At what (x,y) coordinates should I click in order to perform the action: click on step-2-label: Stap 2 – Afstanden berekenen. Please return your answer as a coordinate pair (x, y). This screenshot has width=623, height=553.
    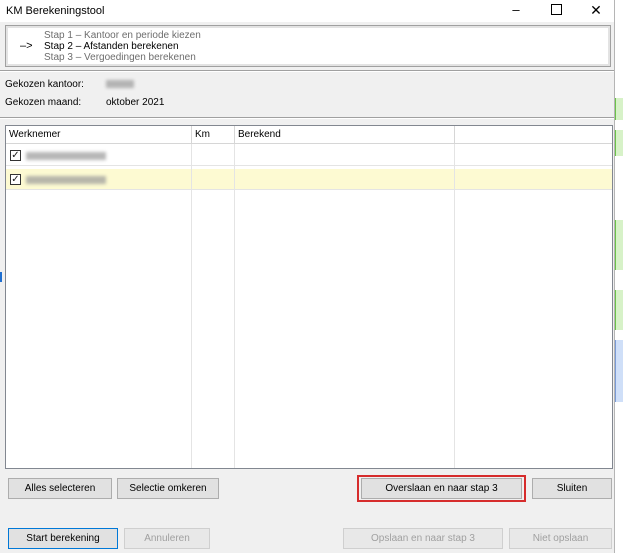
    Looking at the image, I should click on (111, 46).